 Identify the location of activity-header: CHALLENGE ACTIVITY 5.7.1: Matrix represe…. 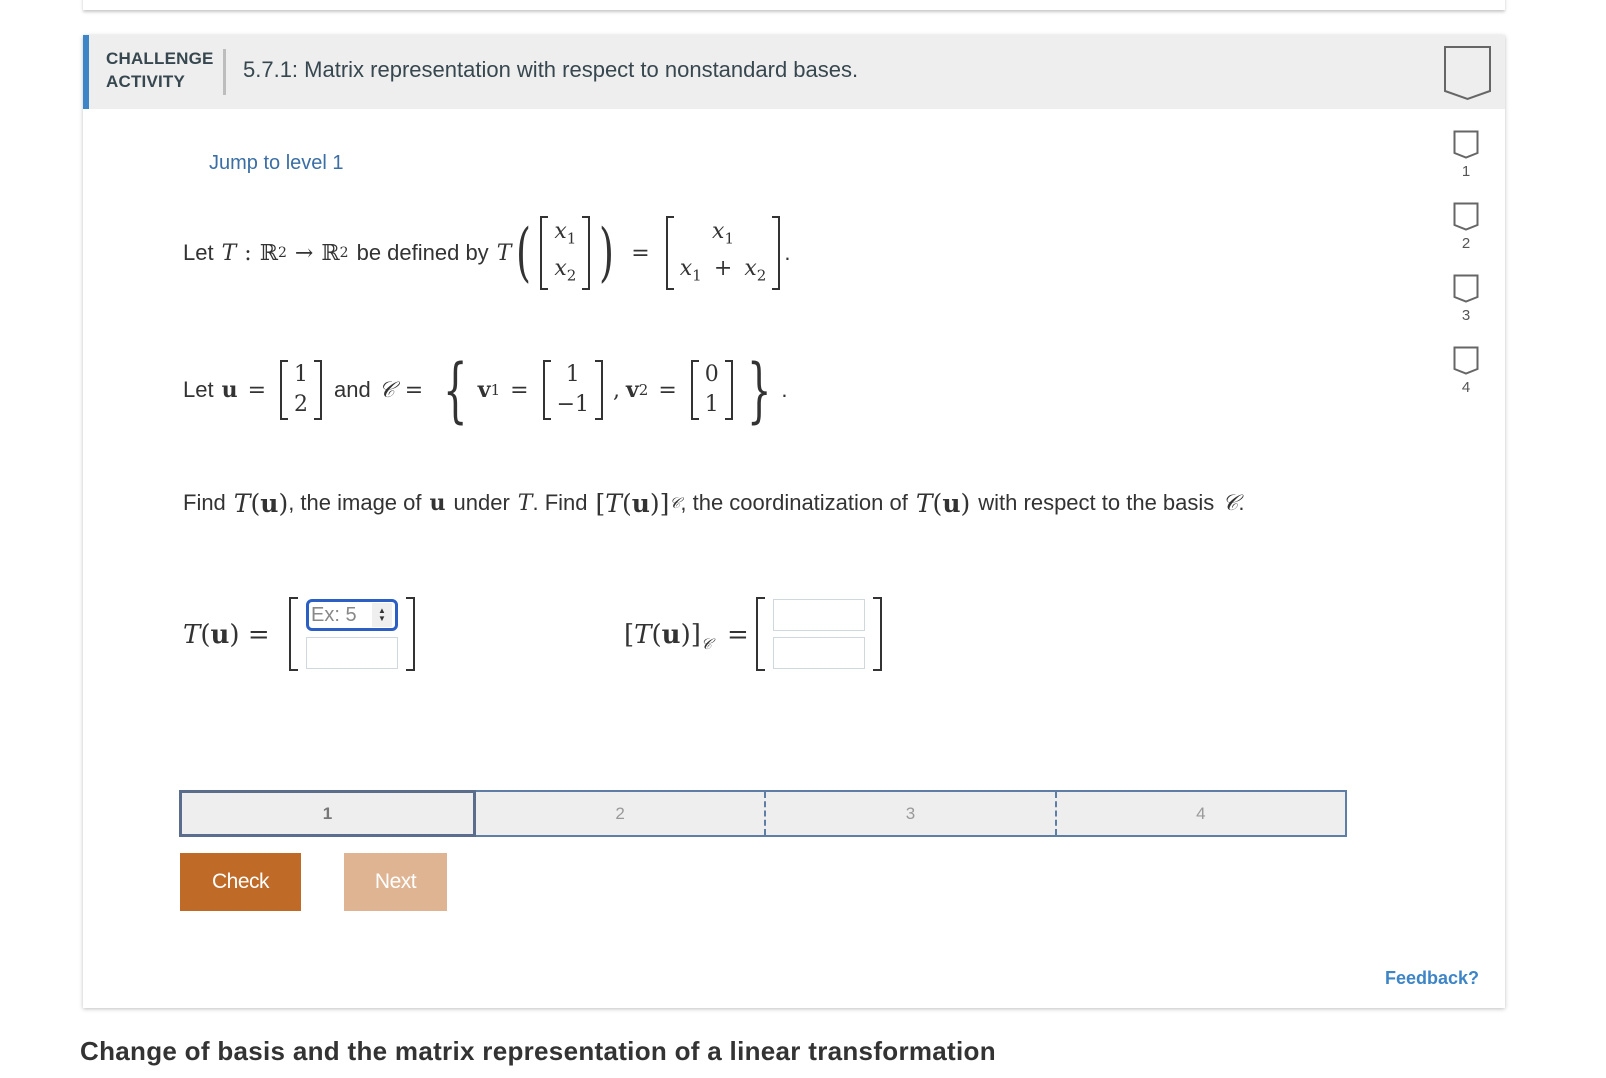
(794, 72).